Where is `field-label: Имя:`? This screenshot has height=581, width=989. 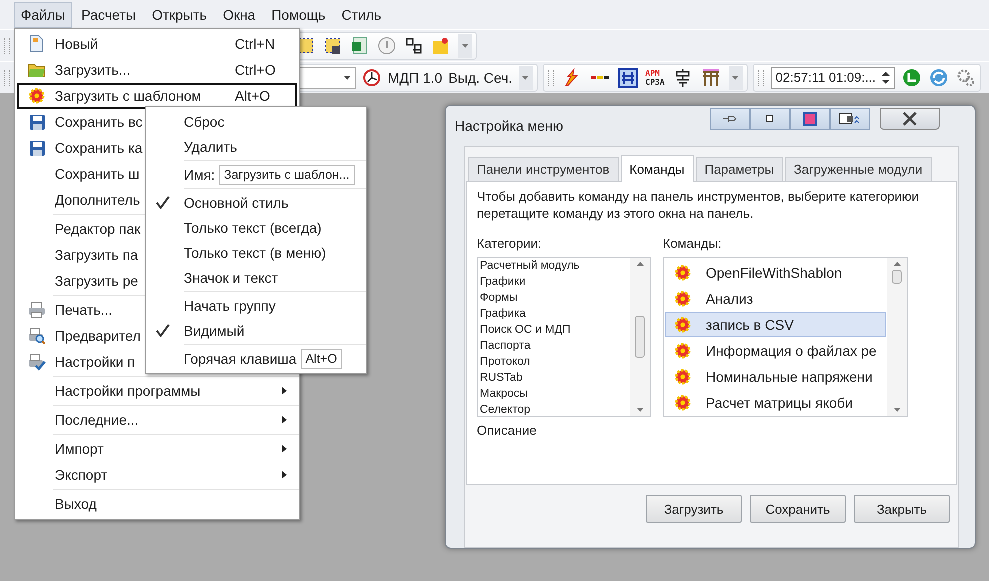 field-label: Имя: is located at coordinates (200, 174).